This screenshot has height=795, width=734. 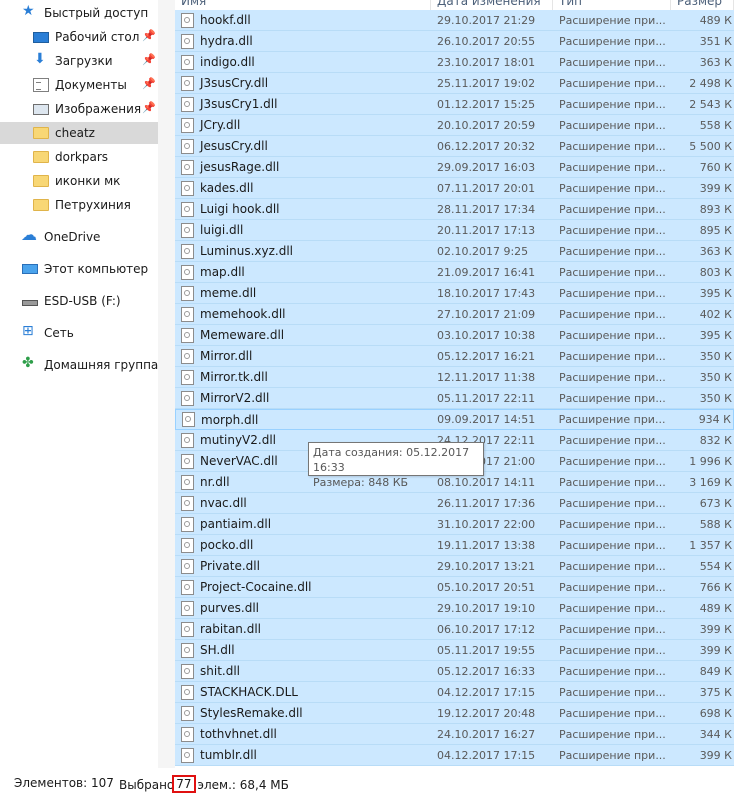 I want to click on file-date: 04.12.2017 17:15, so click(x=486, y=692).